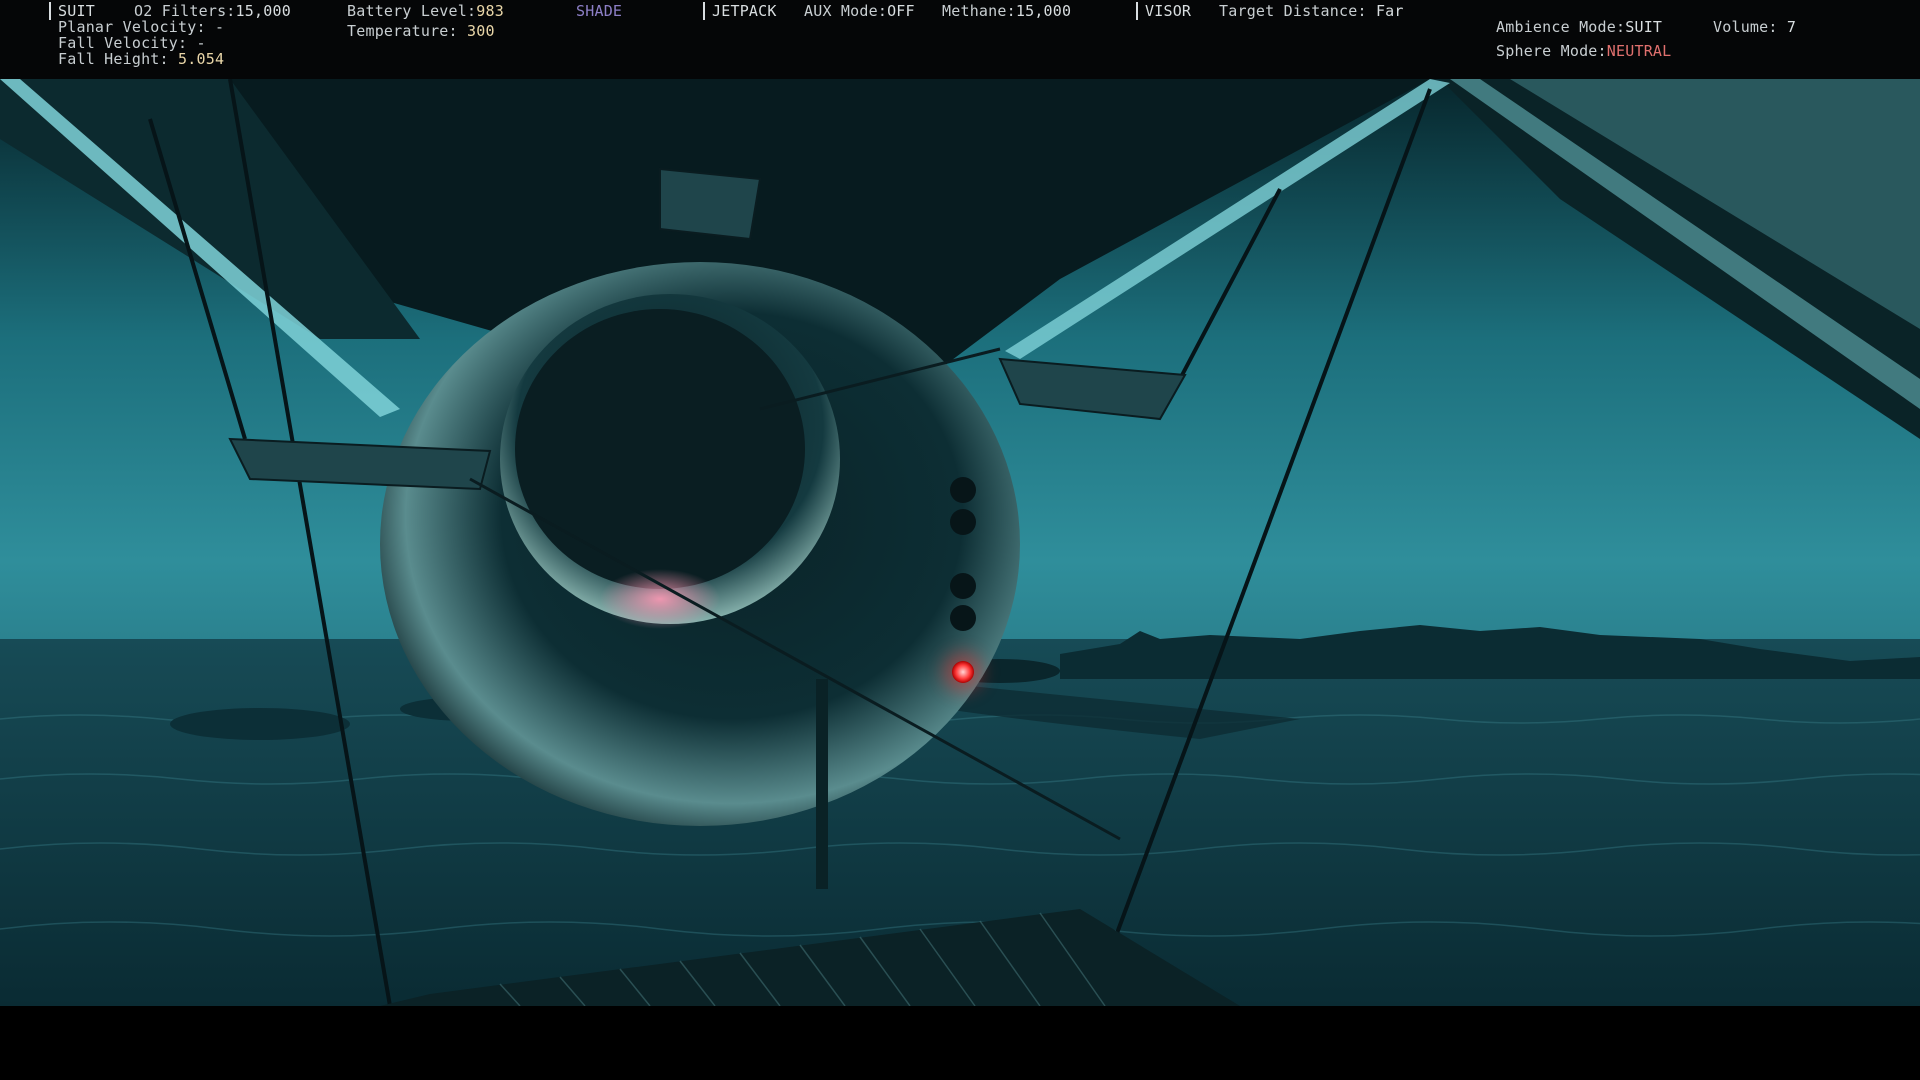 The width and height of the screenshot is (1920, 1080). Describe the element at coordinates (1755, 27) in the screenshot. I see `volume-readout: Volume: 7` at that location.